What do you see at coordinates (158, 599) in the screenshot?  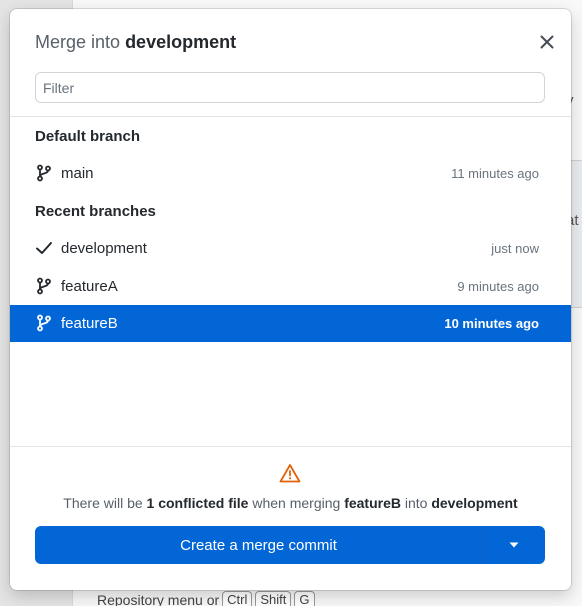 I see `shortcut-hint-text: Repository menu or` at bounding box center [158, 599].